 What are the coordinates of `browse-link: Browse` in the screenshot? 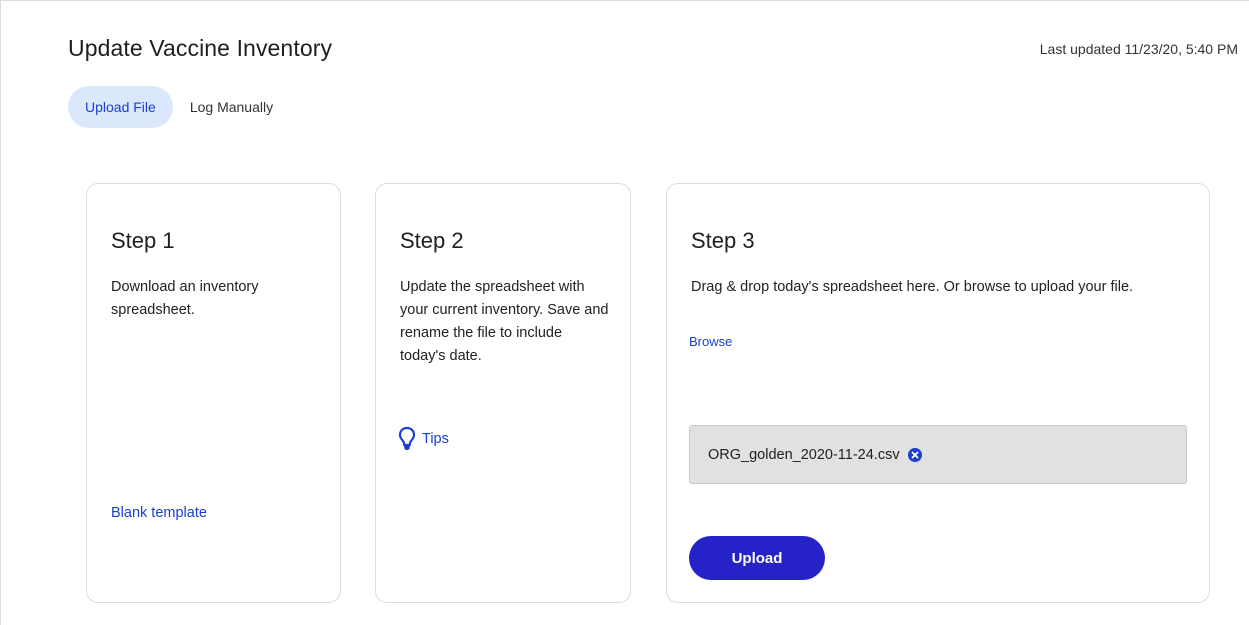 It's located at (710, 341).